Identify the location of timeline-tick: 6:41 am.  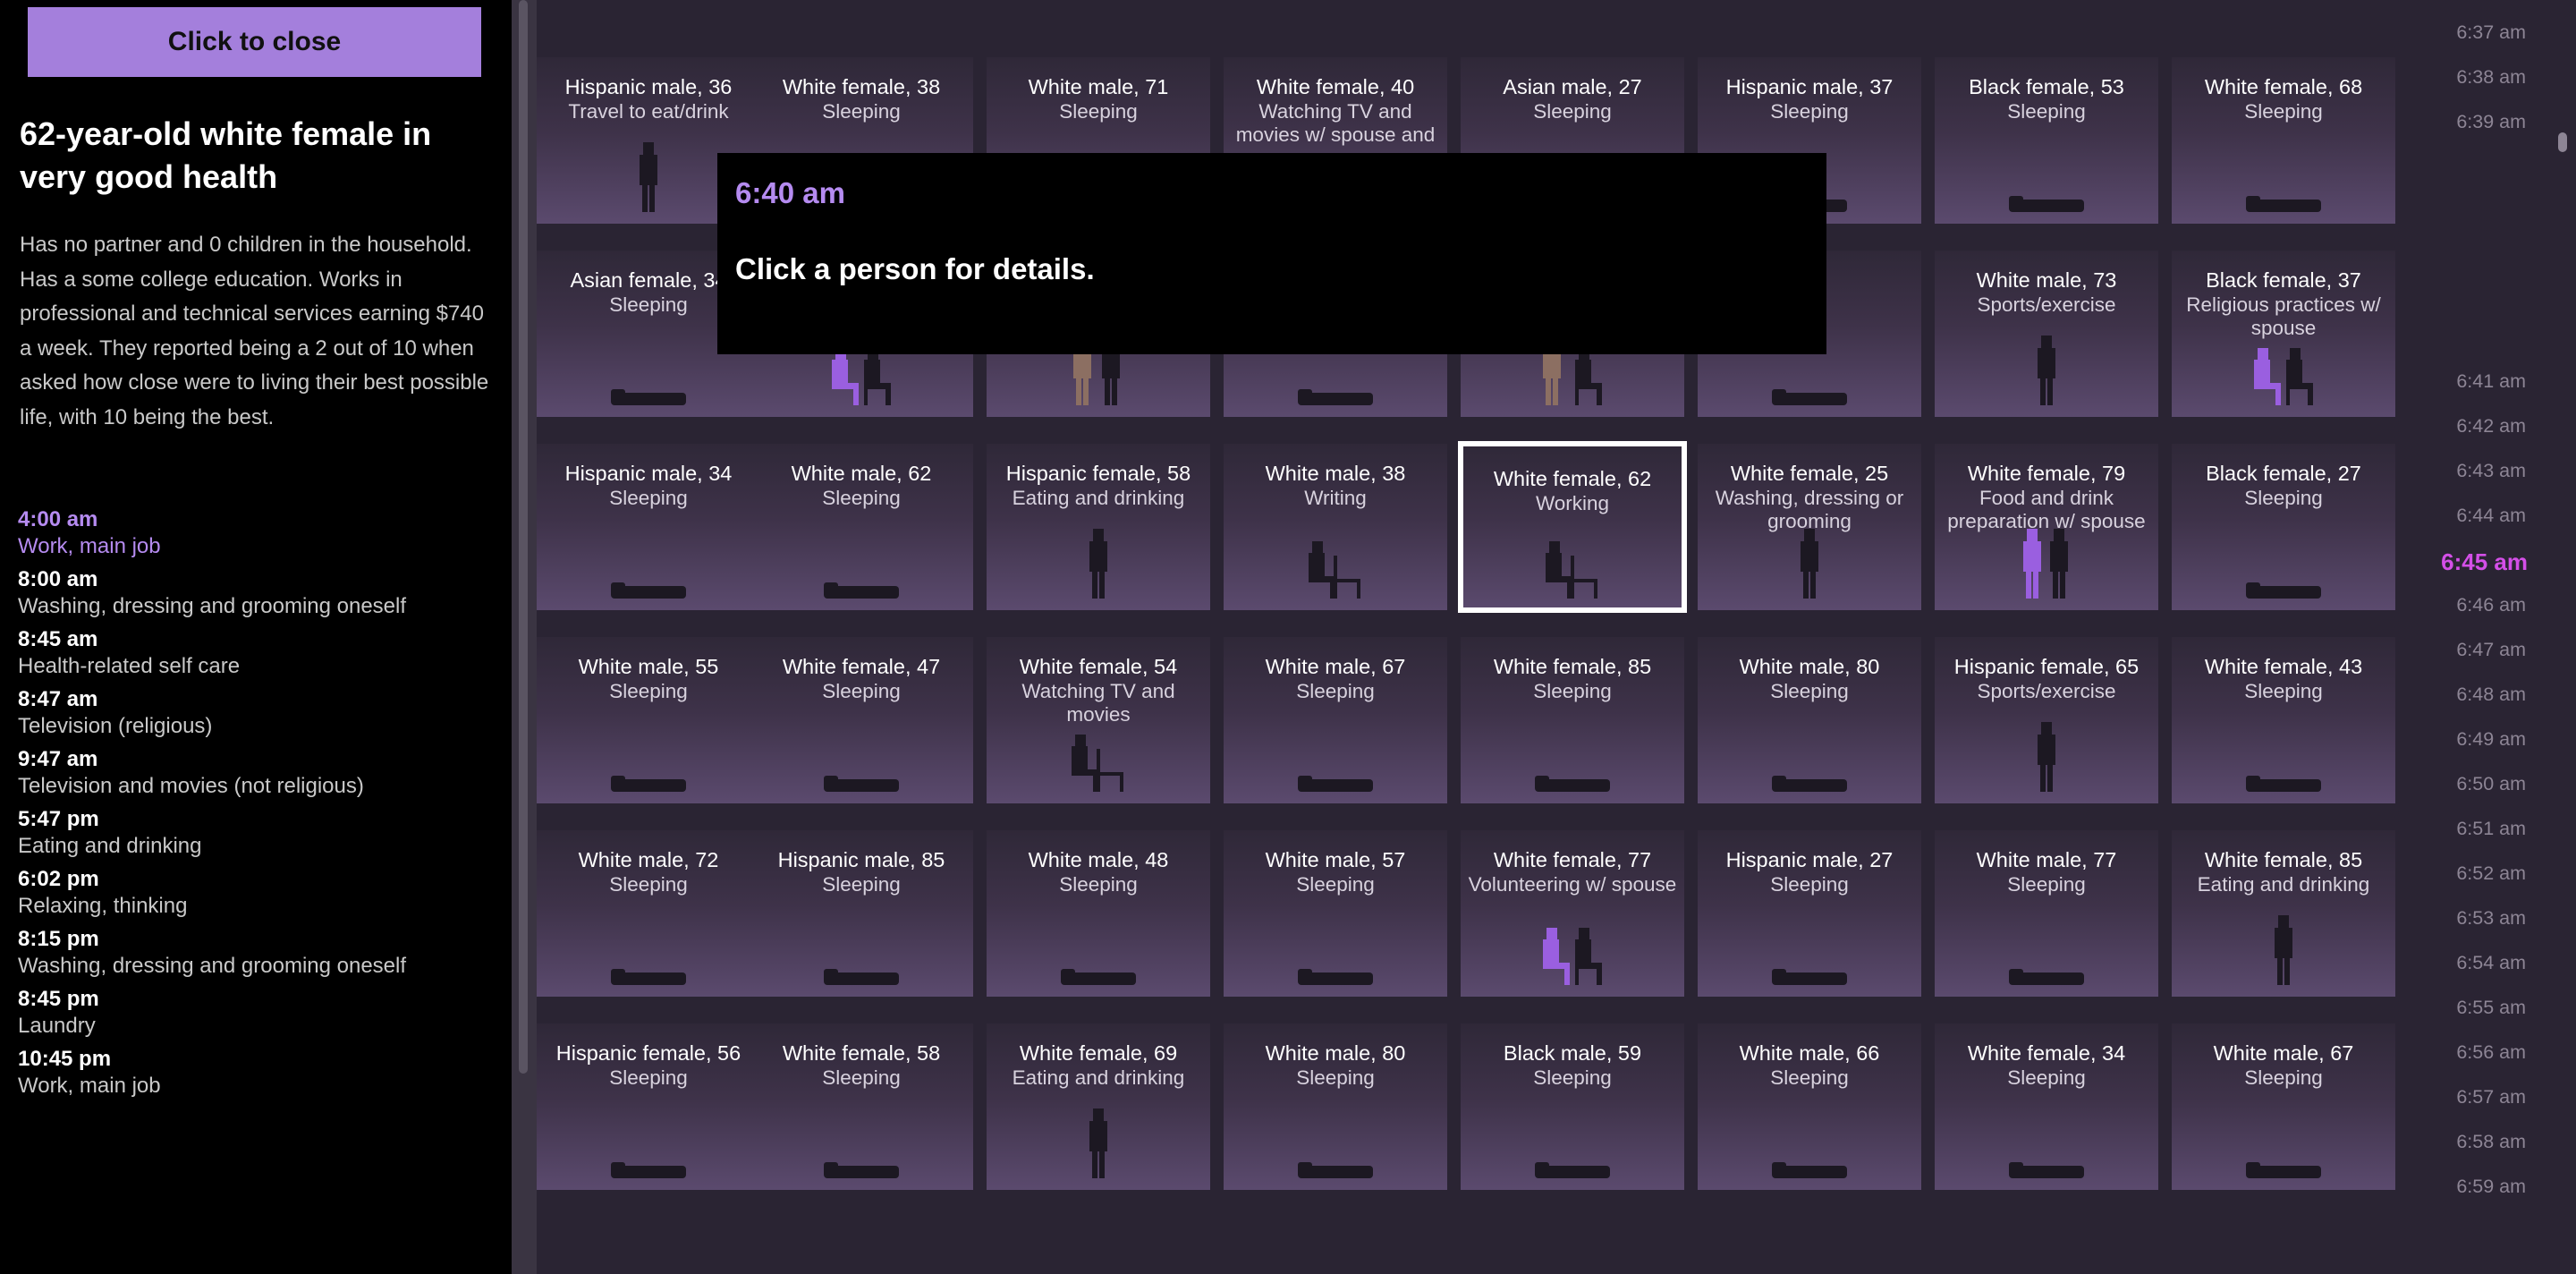
(2491, 381).